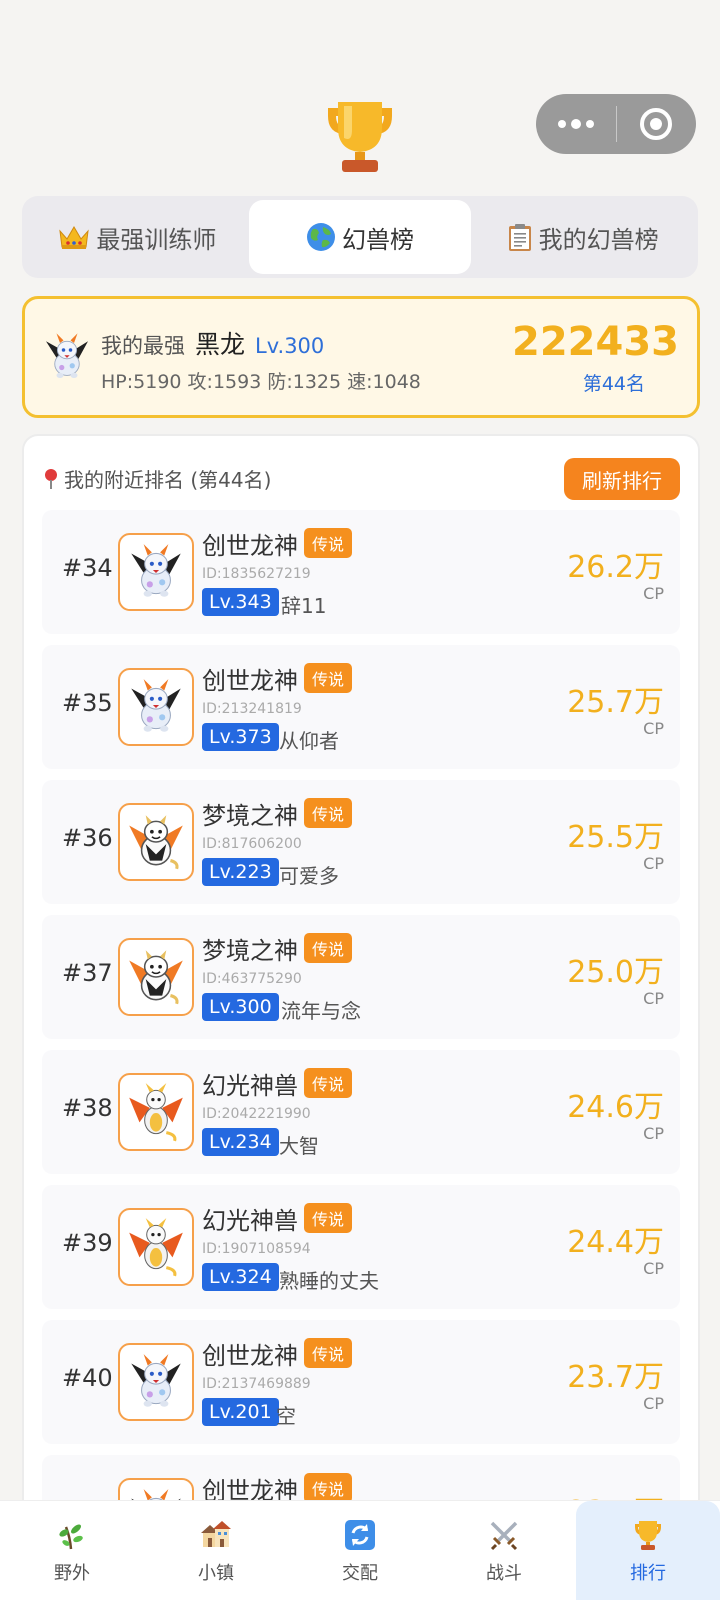 This screenshot has width=720, height=1600. What do you see at coordinates (304, 606) in the screenshot?
I see `owner-name: 辞11` at bounding box center [304, 606].